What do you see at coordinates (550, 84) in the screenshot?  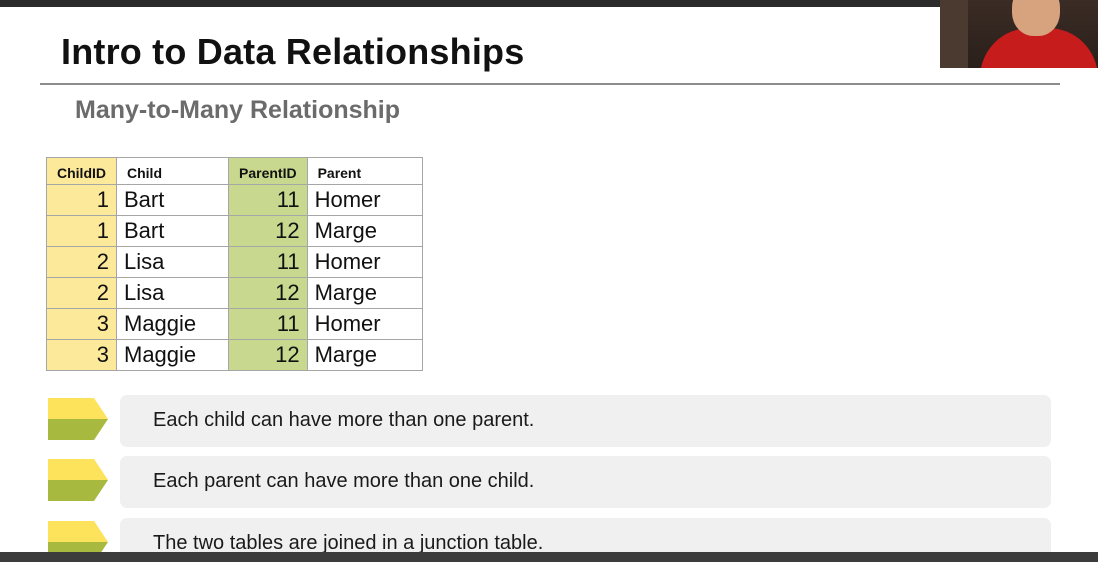 I see `title-divider` at bounding box center [550, 84].